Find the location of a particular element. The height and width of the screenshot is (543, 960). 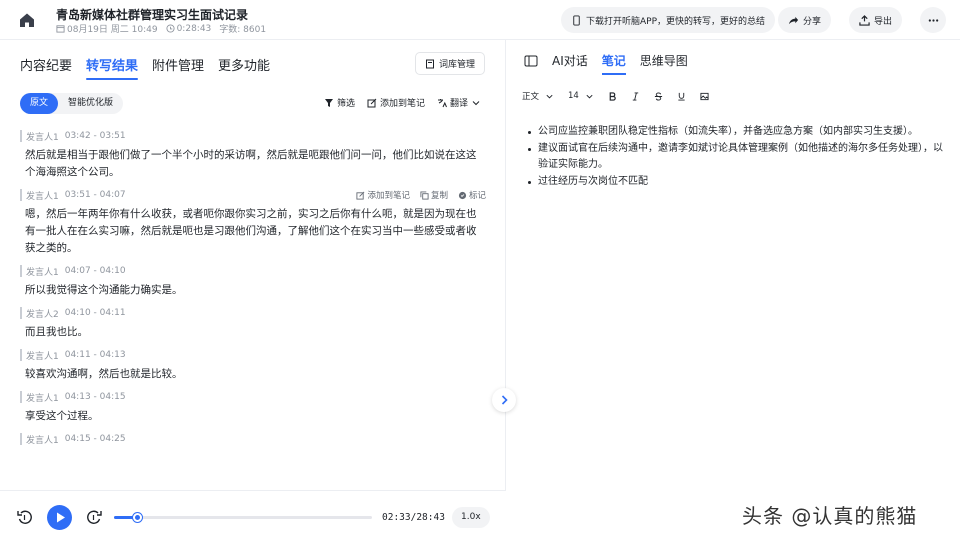

add-to-notes-label: 添加到笔记 is located at coordinates (402, 104).